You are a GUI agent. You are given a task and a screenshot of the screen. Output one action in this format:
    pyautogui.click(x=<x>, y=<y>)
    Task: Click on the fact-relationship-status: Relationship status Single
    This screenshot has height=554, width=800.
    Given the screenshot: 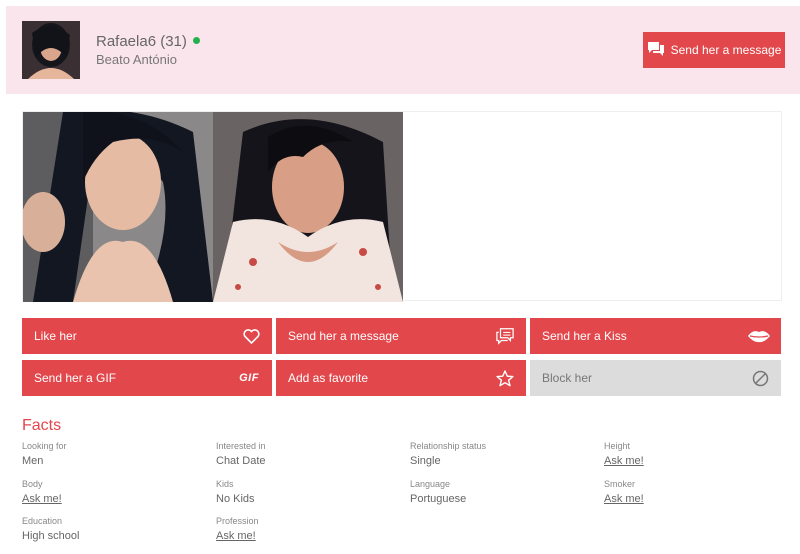 What is the action you would take?
    pyautogui.click(x=500, y=454)
    